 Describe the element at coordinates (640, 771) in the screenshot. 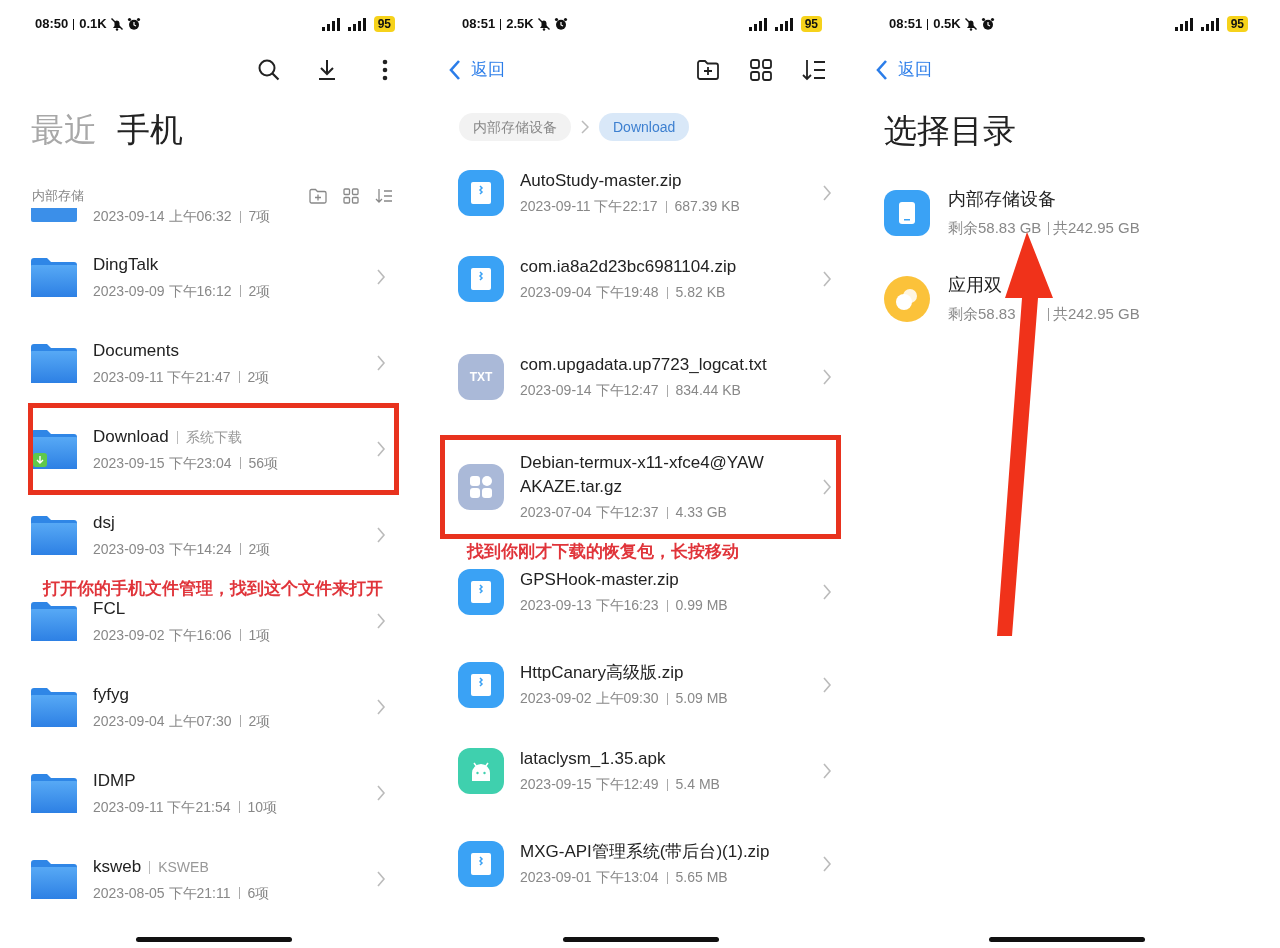

I see `file-row: lataclysm_1.35.apk 2023-09-15 下午12:49 5.4 MB` at that location.